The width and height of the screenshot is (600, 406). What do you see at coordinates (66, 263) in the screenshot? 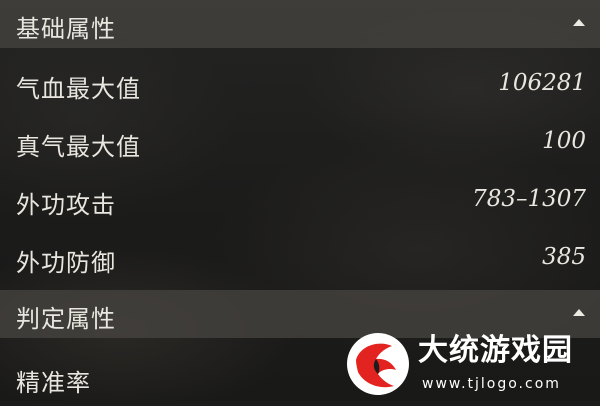
I see `attribute-label: 外功防御` at bounding box center [66, 263].